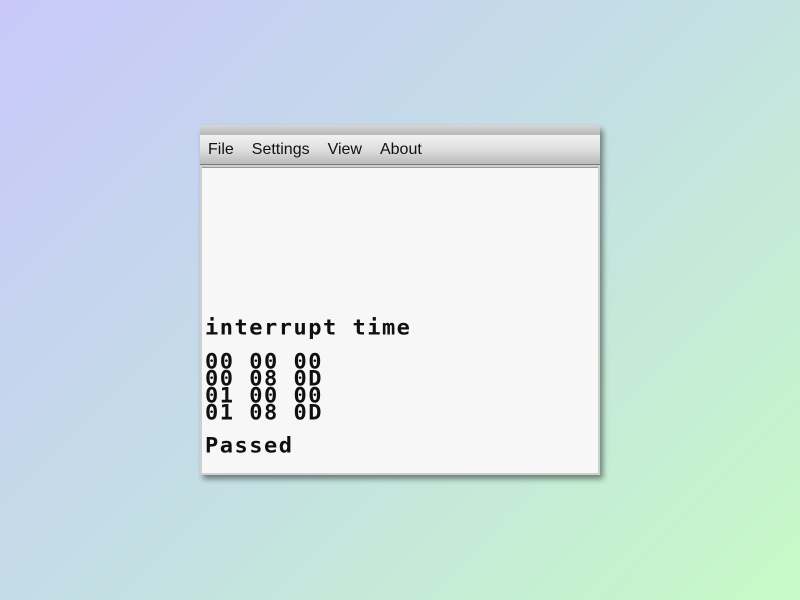 The height and width of the screenshot is (600, 800). What do you see at coordinates (308, 328) in the screenshot?
I see `screen-heading: interrupt time` at bounding box center [308, 328].